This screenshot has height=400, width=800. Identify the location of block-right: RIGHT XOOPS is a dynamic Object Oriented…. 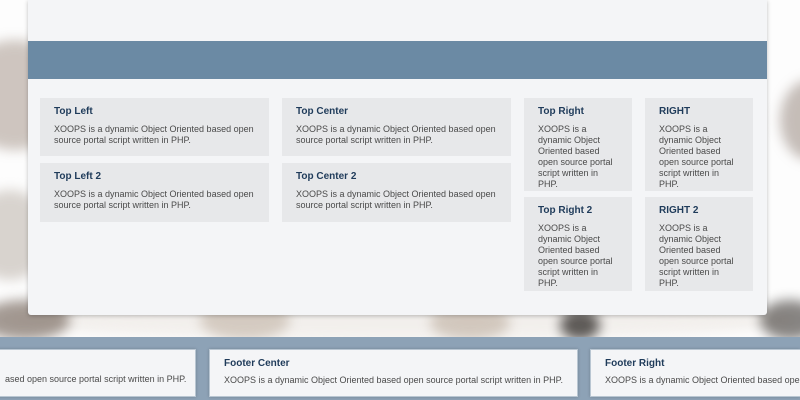
(699, 144).